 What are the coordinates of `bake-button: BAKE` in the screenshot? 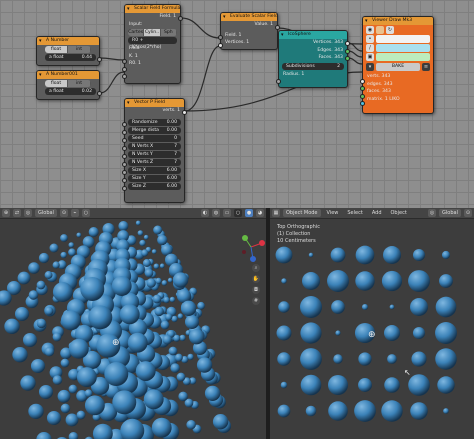 It's located at (398, 67).